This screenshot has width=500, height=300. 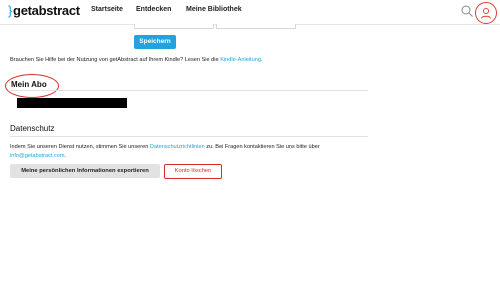 I want to click on save-button: Speichern, so click(x=155, y=42).